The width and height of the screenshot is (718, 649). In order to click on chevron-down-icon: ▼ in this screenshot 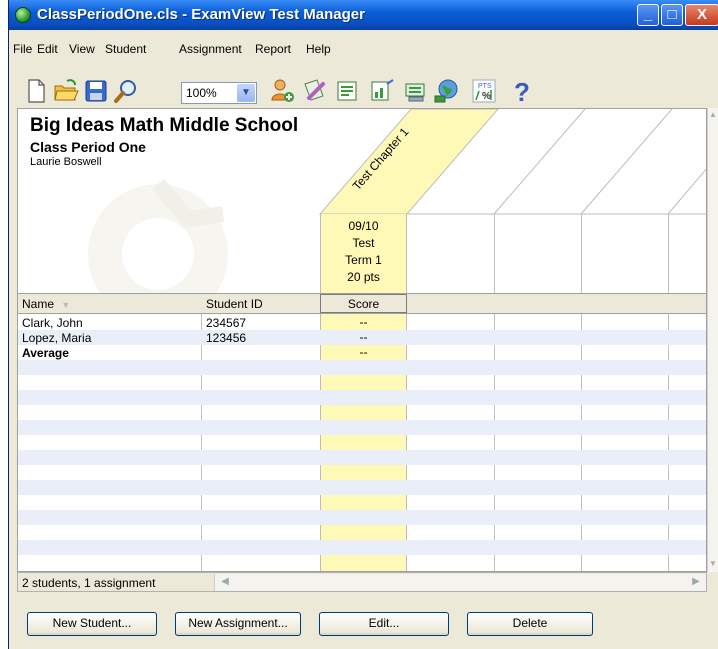, I will do `click(246, 93)`.